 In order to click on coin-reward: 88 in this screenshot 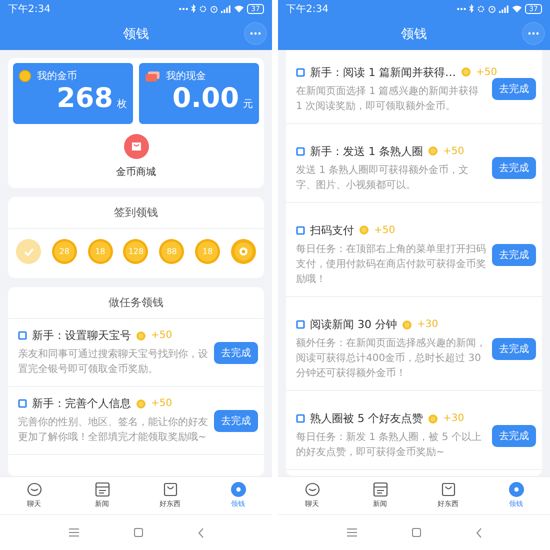, I will do `click(171, 251)`.